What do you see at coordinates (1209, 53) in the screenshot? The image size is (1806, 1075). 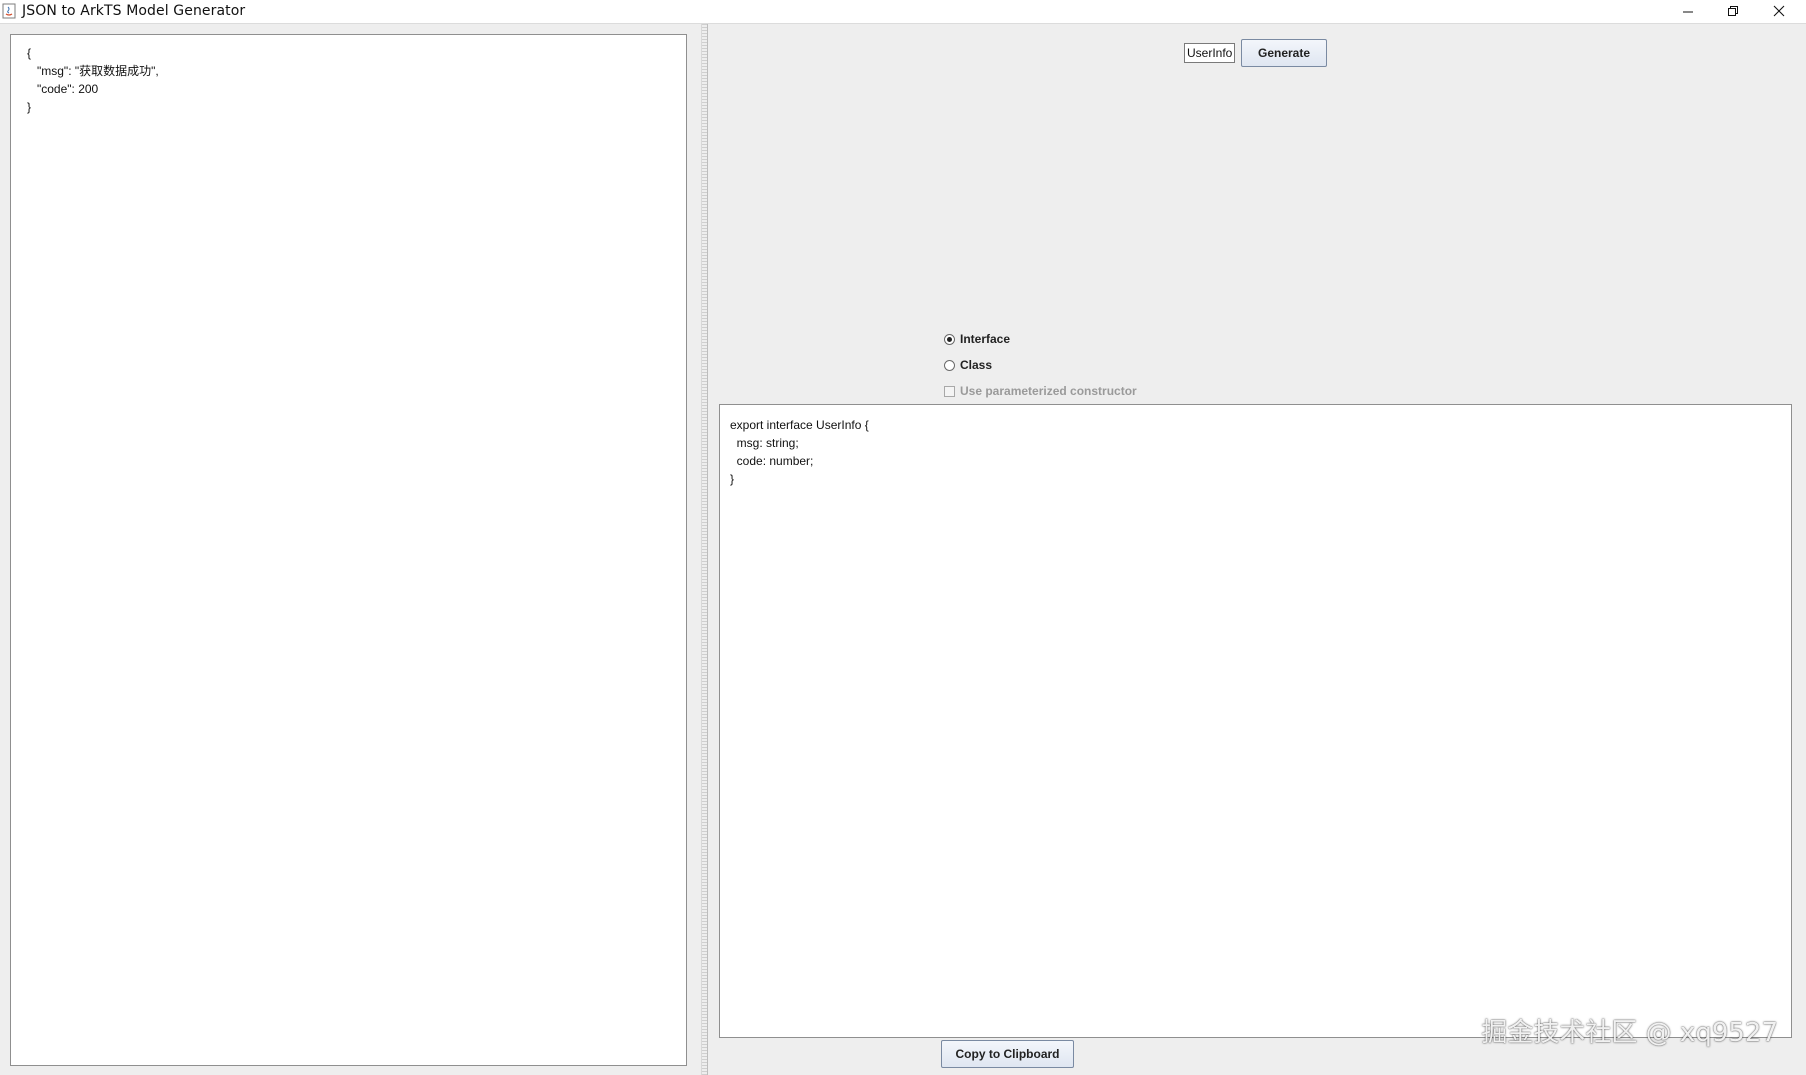 I see `class-name-input` at bounding box center [1209, 53].